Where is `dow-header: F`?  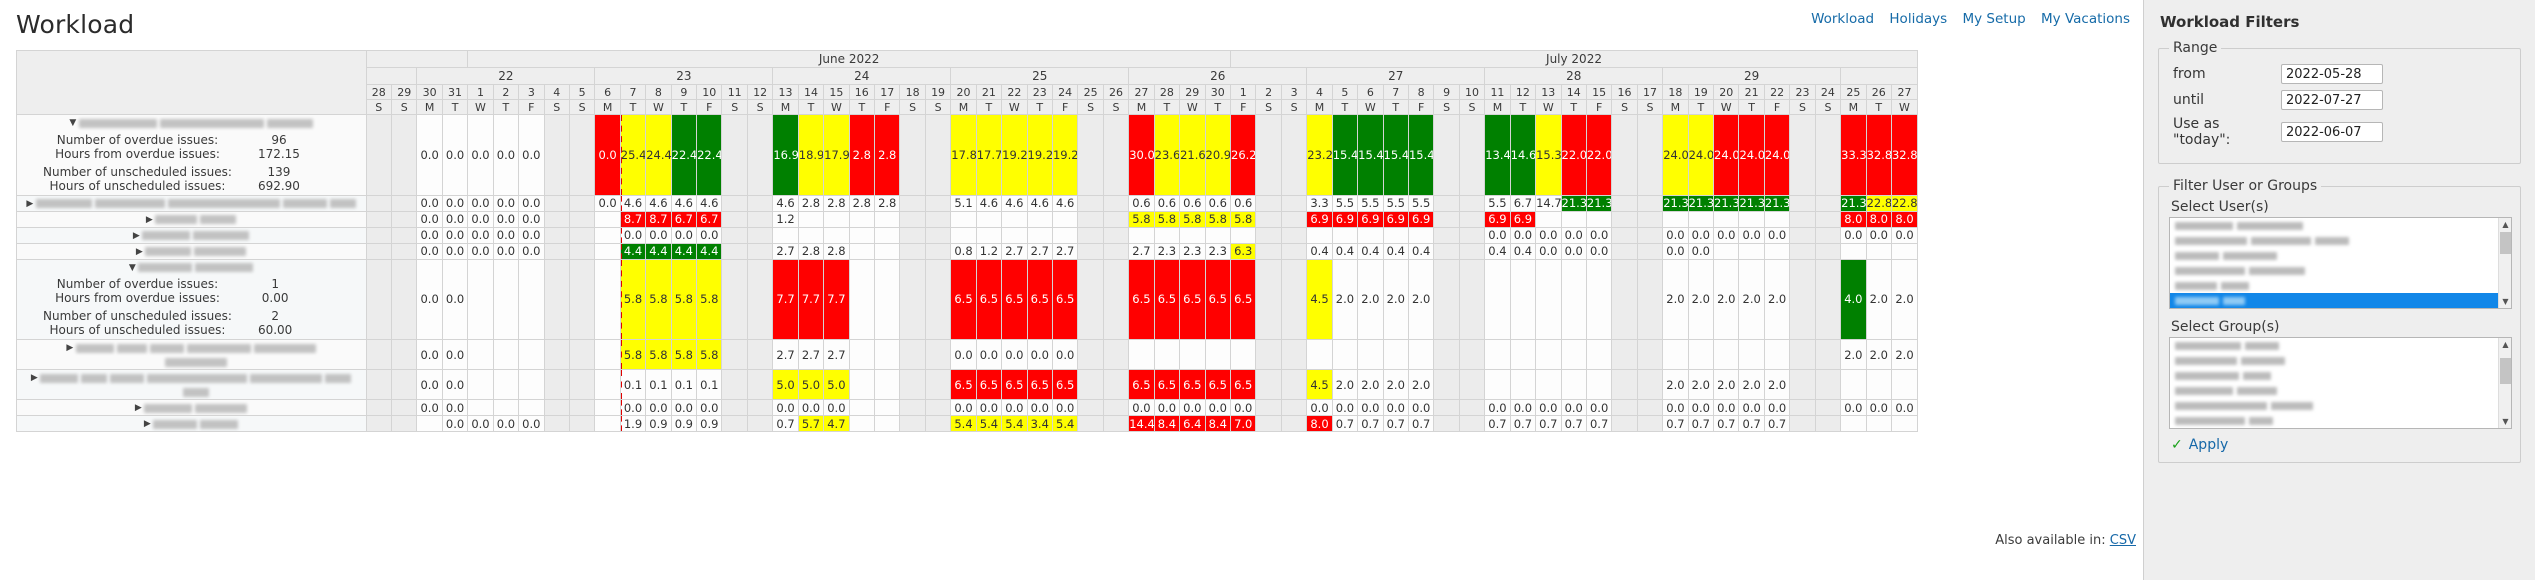 dow-header: F is located at coordinates (709, 107).